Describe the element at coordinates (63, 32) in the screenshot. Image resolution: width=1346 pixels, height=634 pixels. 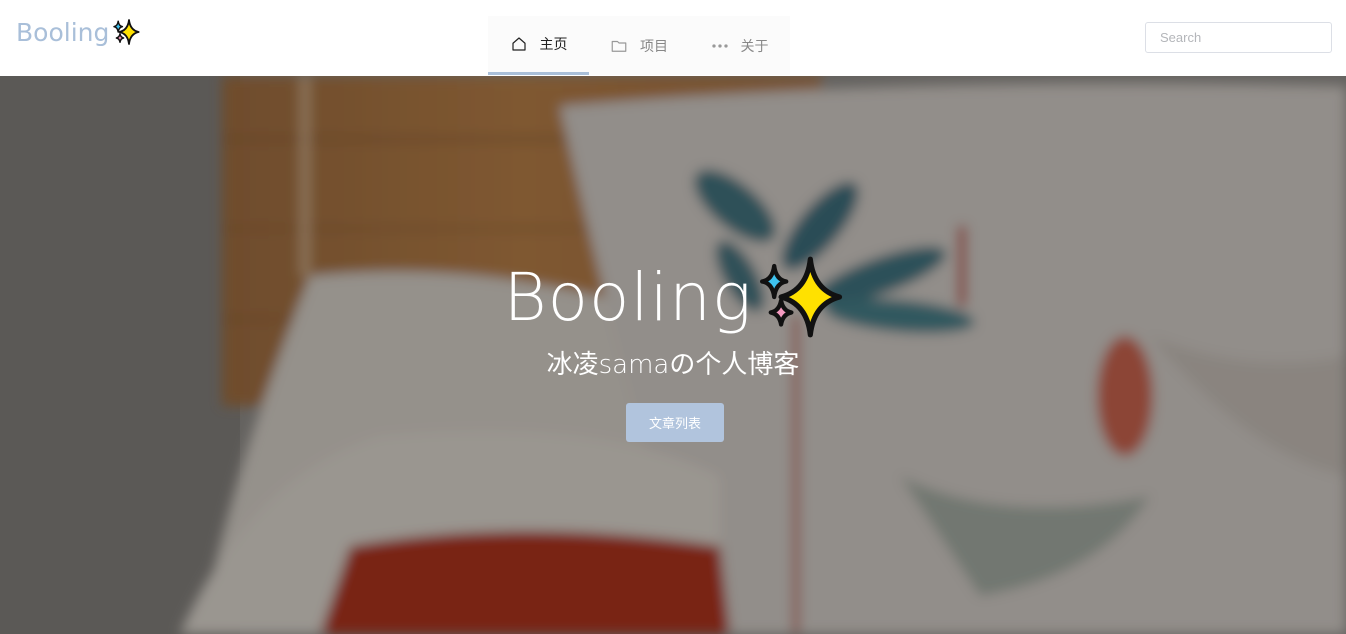
I see `logo-text: Booling` at that location.